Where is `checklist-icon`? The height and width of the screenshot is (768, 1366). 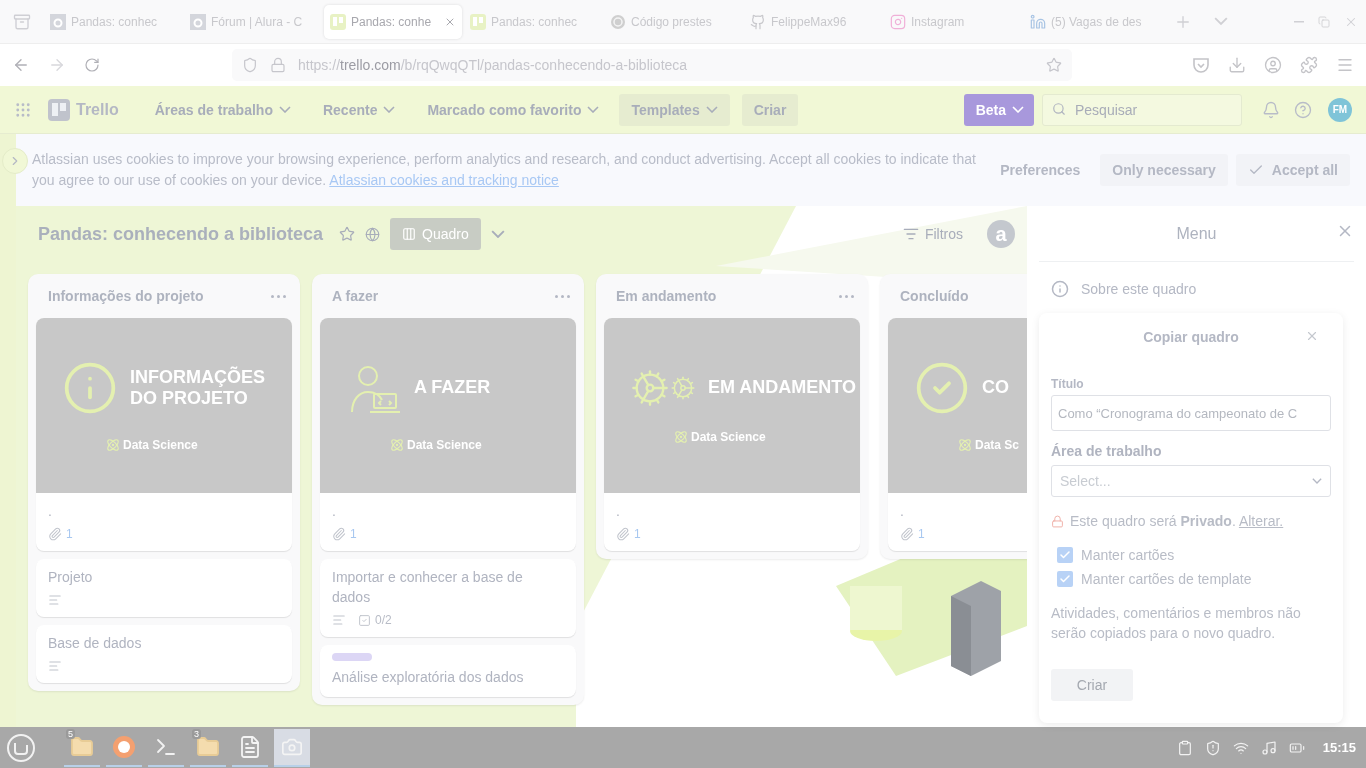
checklist-icon is located at coordinates (364, 620).